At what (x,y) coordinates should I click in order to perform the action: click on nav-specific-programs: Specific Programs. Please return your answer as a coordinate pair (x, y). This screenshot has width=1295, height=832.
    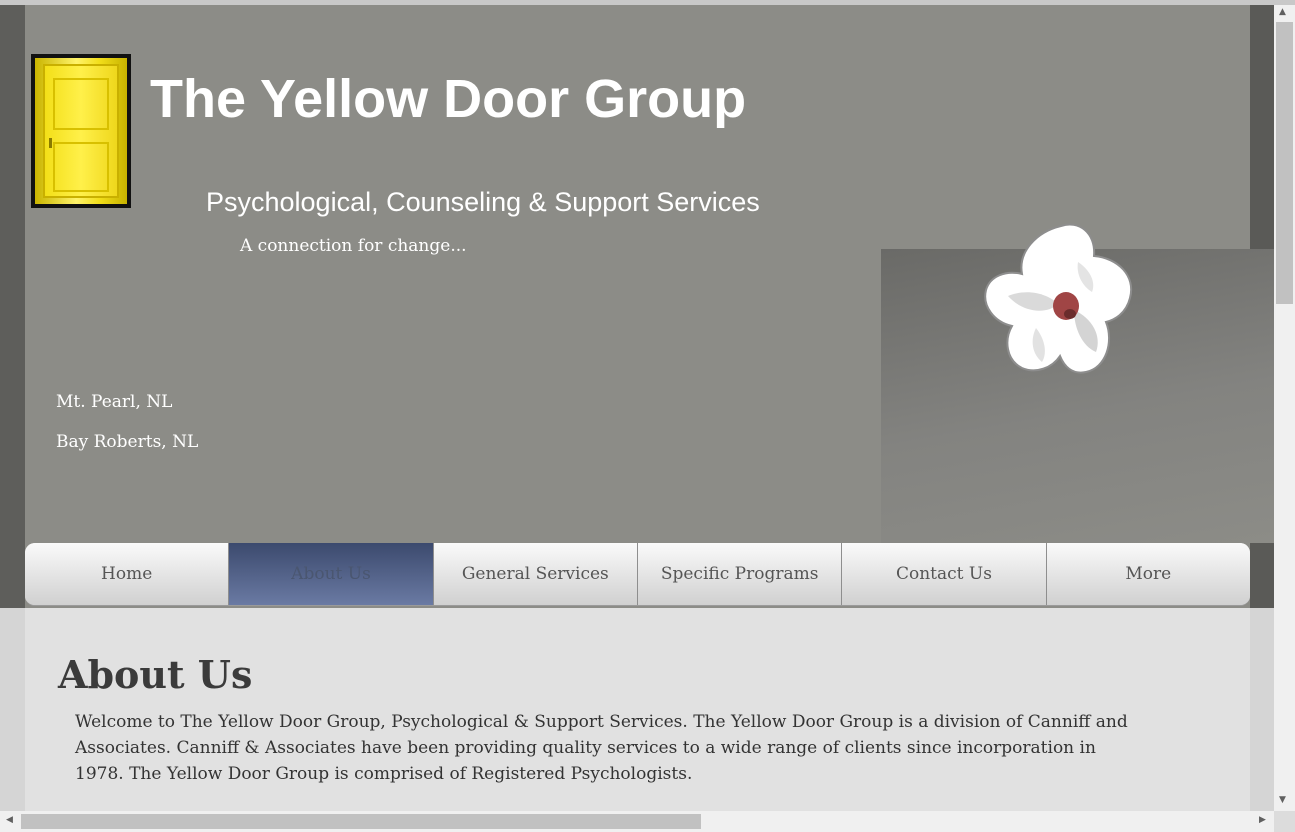
    Looking at the image, I should click on (740, 574).